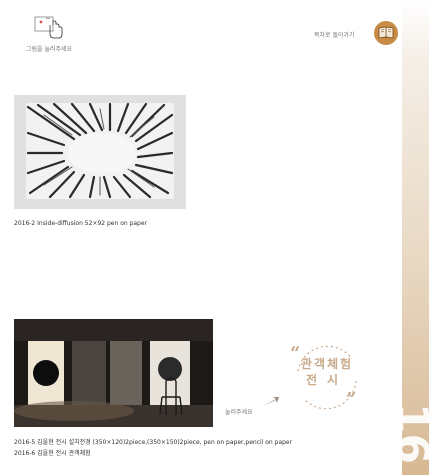 The width and height of the screenshot is (429, 475). I want to click on badge-label-line1: 관객체험, so click(327, 364).